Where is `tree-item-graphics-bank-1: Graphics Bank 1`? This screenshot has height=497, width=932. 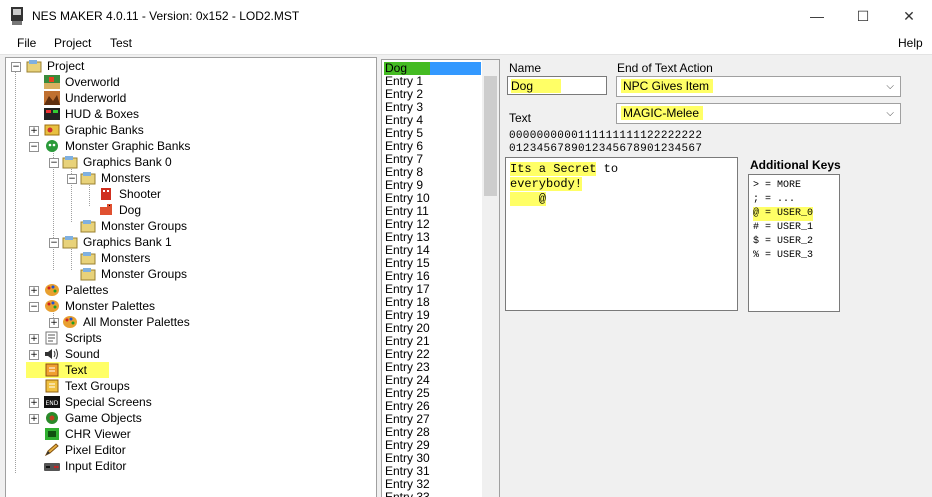 tree-item-graphics-bank-1: Graphics Bank 1 is located at coordinates (118, 242).